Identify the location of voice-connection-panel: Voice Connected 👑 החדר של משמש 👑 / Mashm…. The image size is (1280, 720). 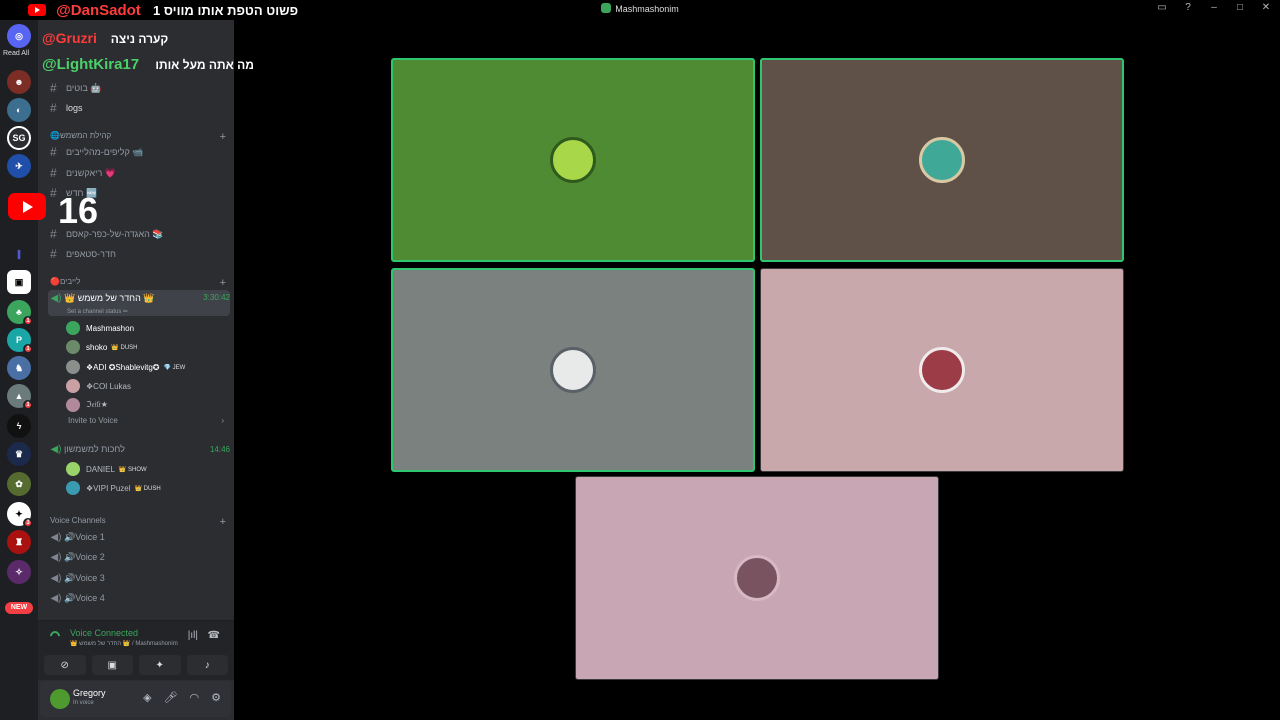
(136, 650).